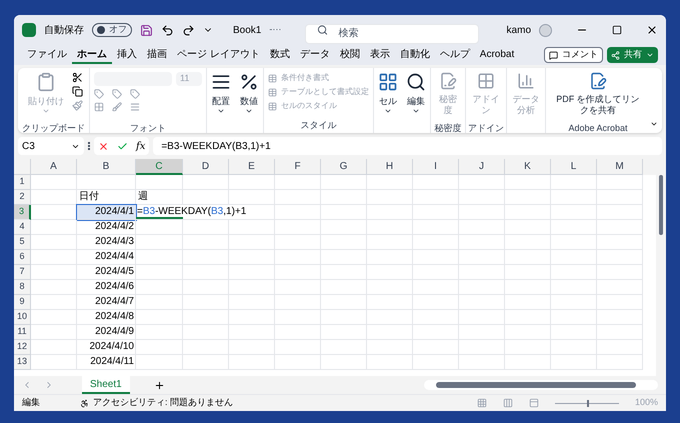  Describe the element at coordinates (392, 34) in the screenshot. I see `search-field: 検索` at that location.